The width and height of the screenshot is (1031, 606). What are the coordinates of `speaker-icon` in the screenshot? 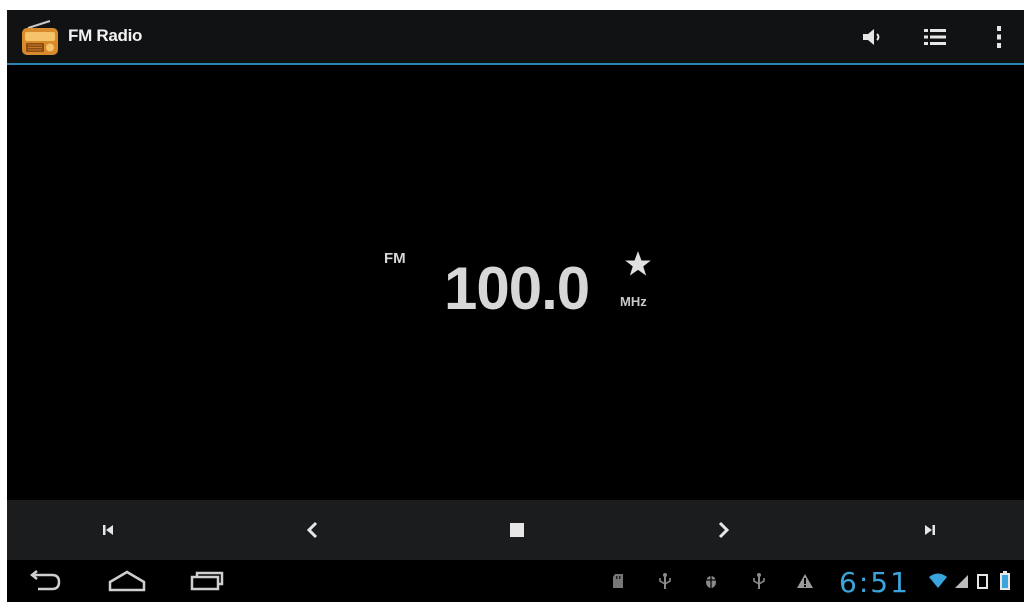 It's located at (871, 37).